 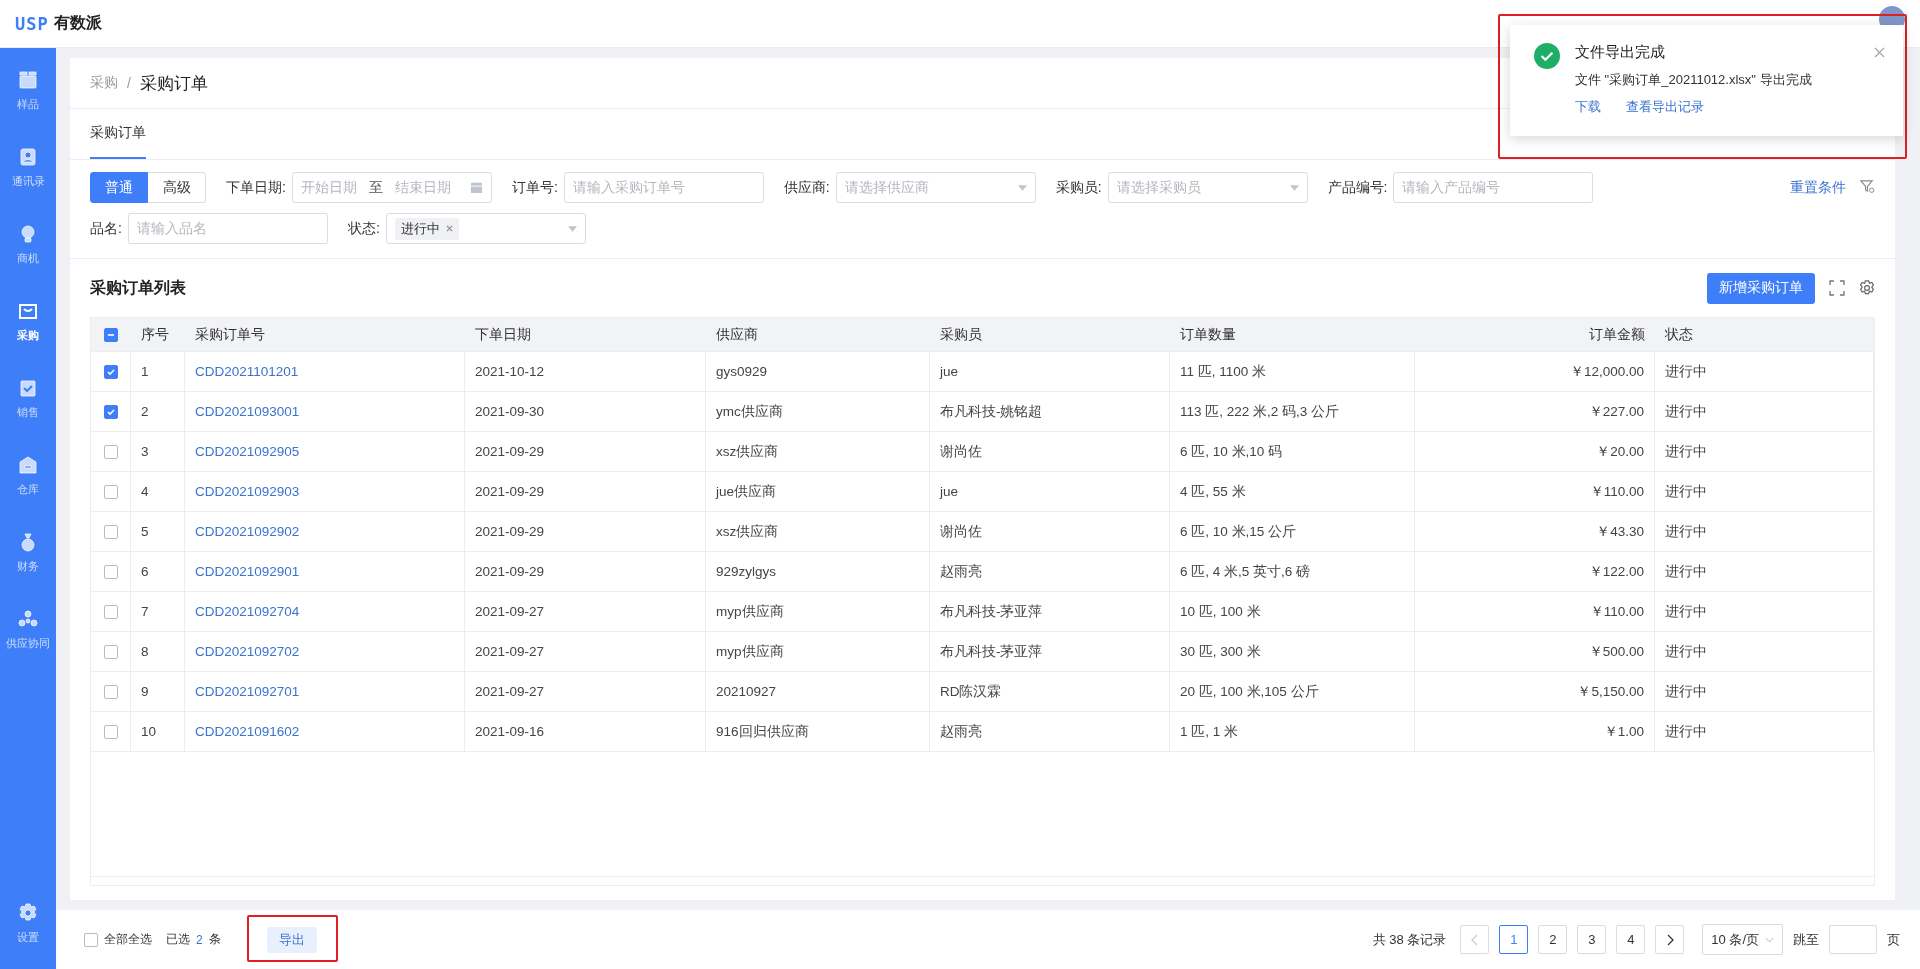 What do you see at coordinates (1220, 611) in the screenshot?
I see `table-cell: 10 匹, 100 米` at bounding box center [1220, 611].